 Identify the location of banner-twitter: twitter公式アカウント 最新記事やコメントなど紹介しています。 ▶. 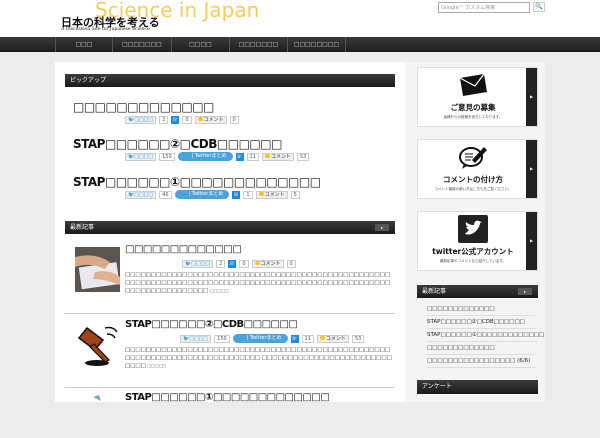
(477, 241).